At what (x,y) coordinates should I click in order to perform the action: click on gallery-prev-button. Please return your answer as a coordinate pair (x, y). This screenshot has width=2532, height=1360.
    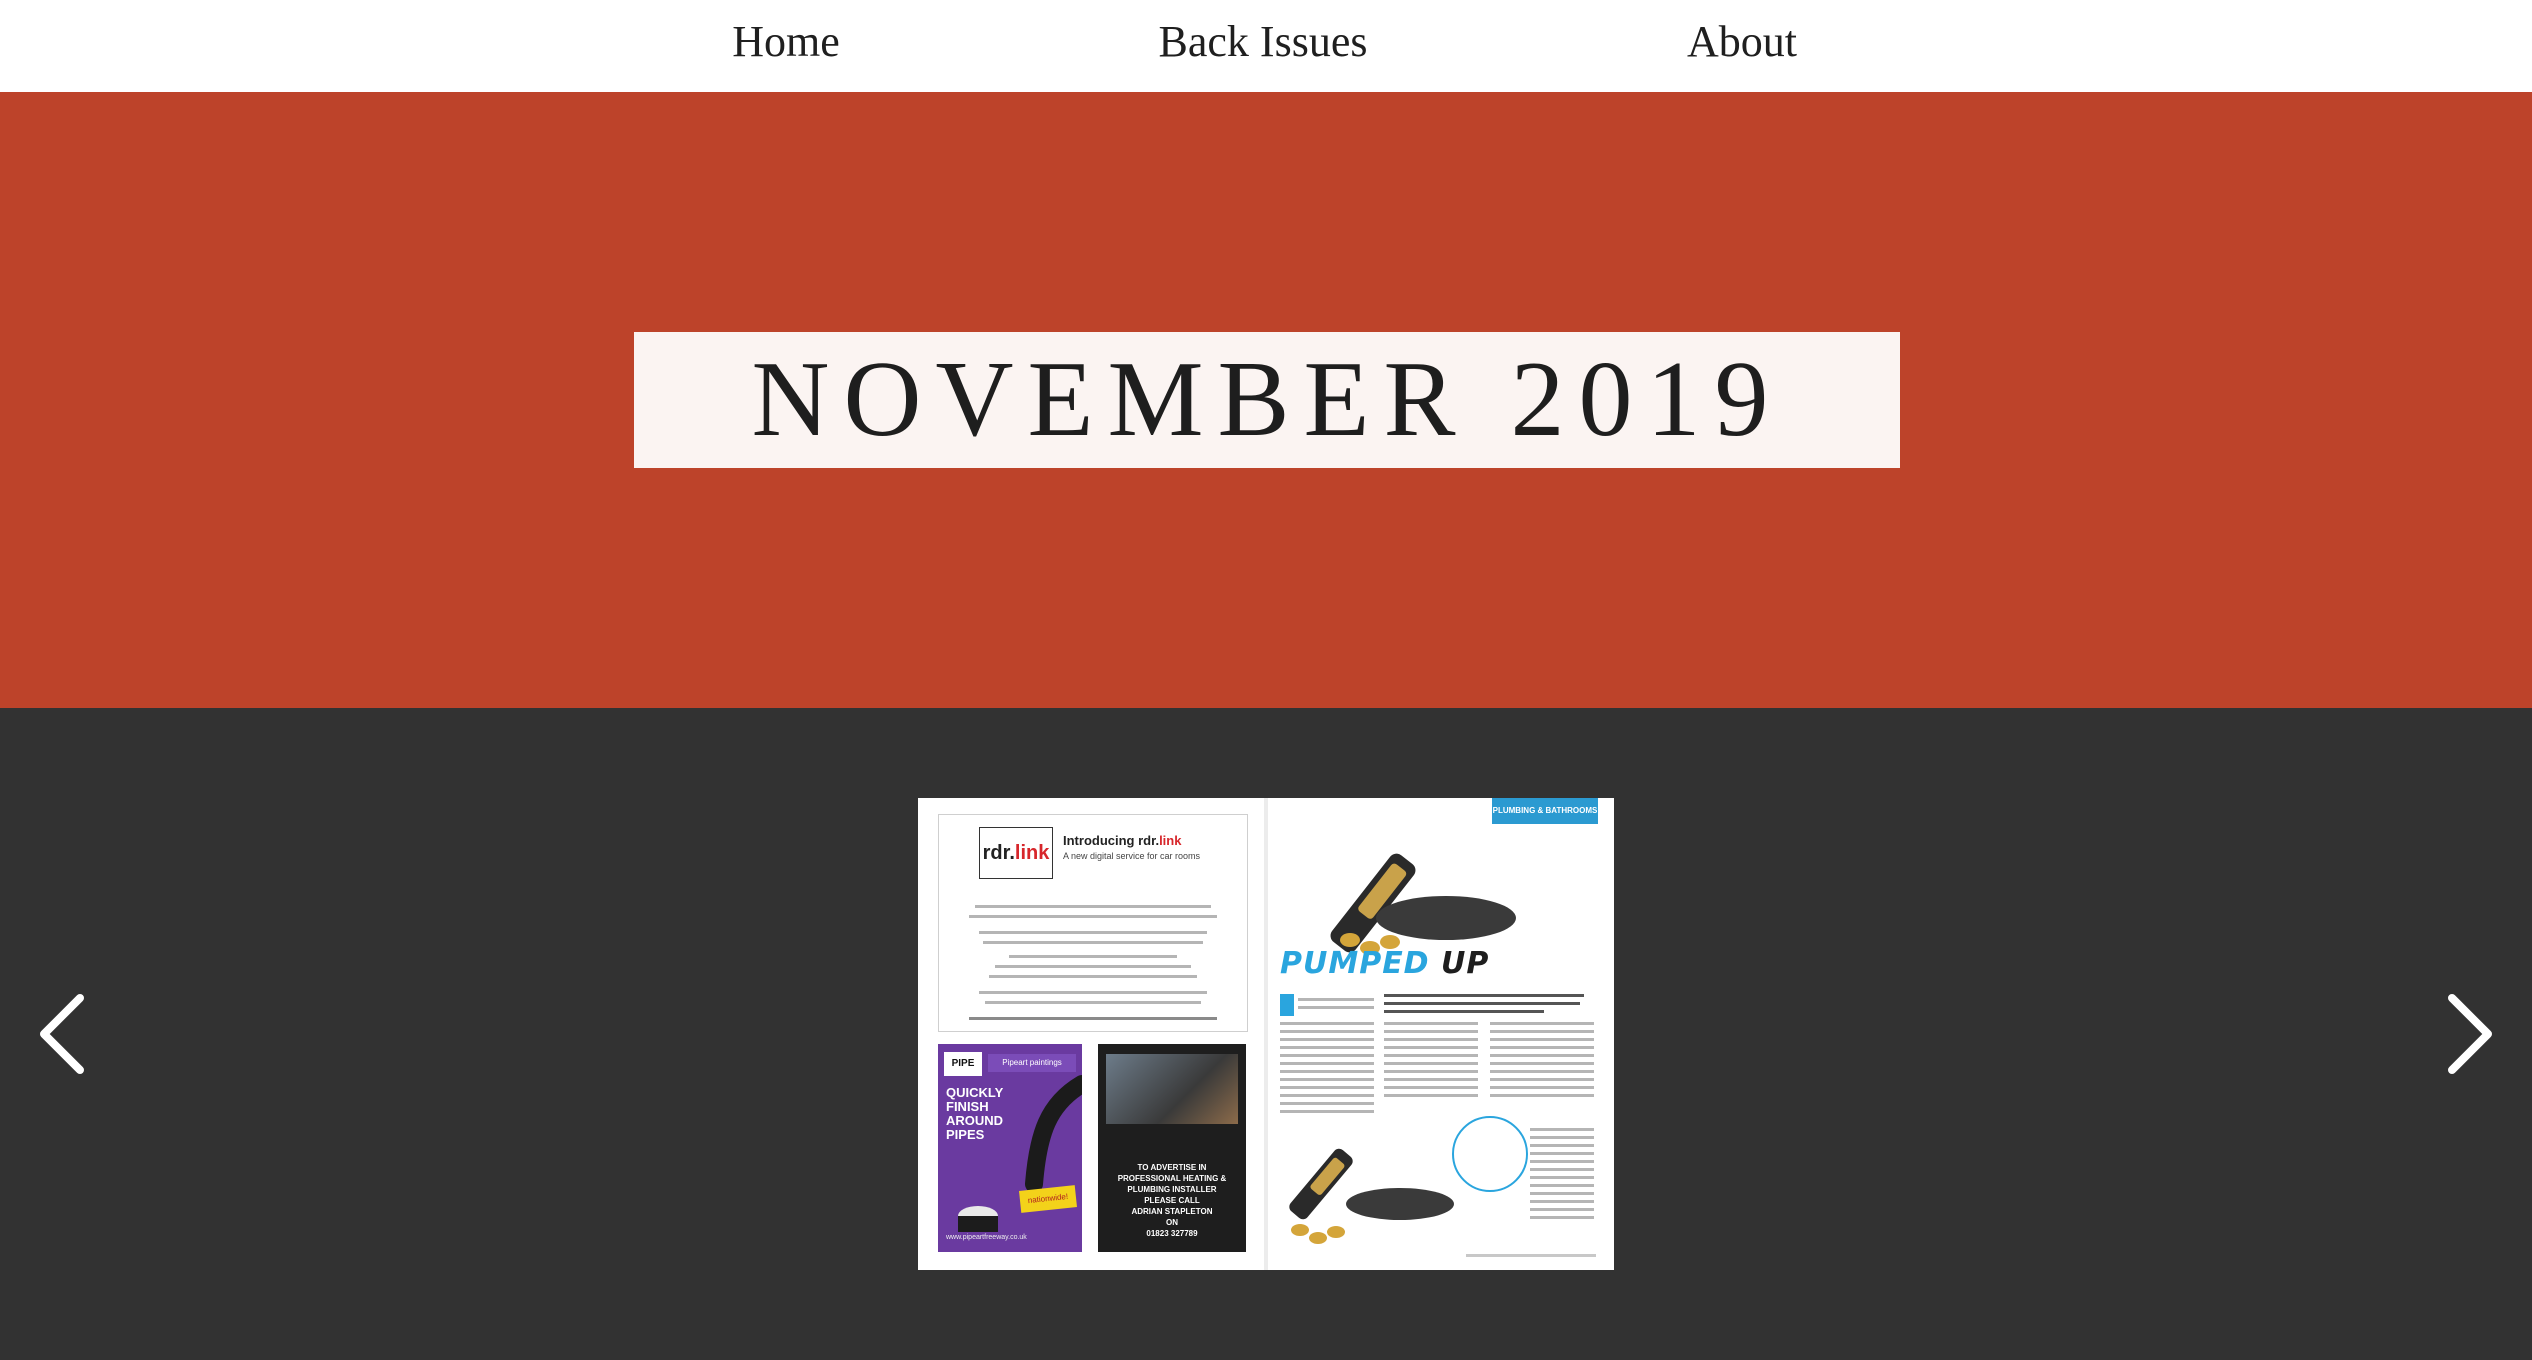
    Looking at the image, I should click on (62, 1034).